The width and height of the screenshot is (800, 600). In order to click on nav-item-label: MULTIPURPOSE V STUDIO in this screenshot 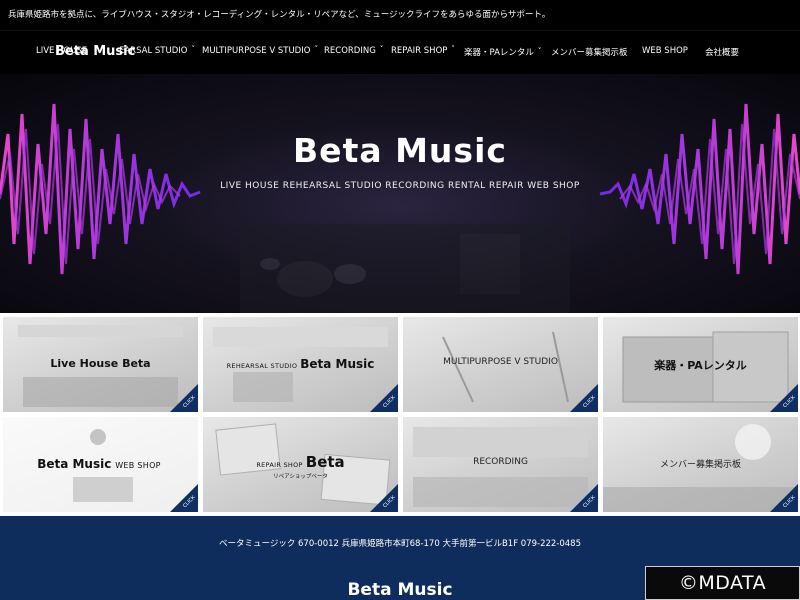, I will do `click(256, 51)`.